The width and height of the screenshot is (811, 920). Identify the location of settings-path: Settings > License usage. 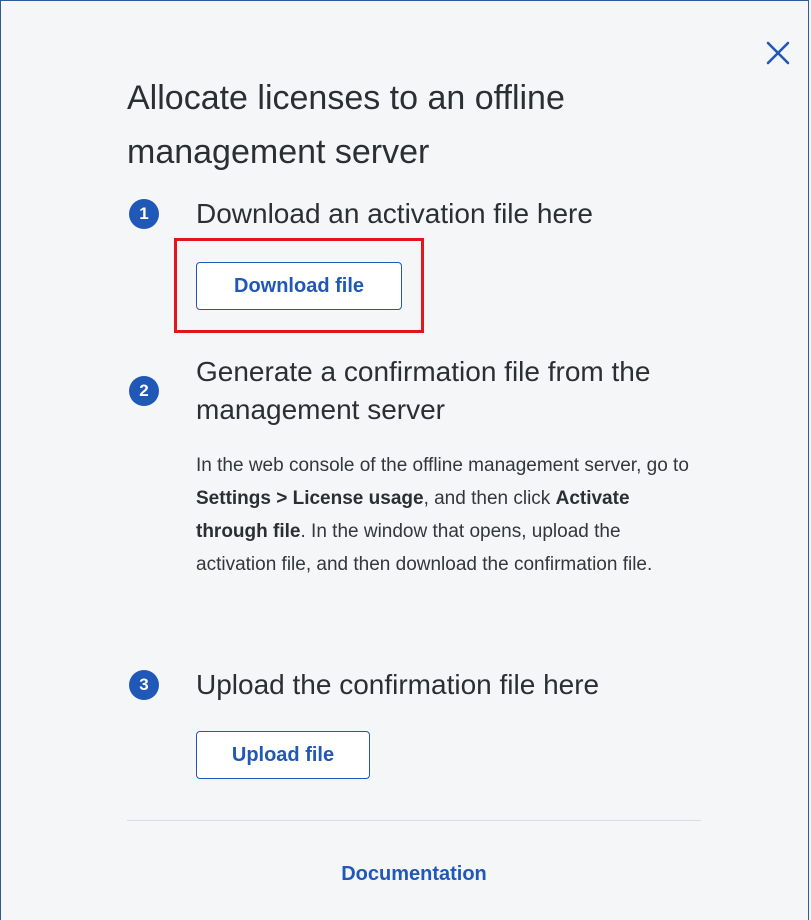
(310, 498).